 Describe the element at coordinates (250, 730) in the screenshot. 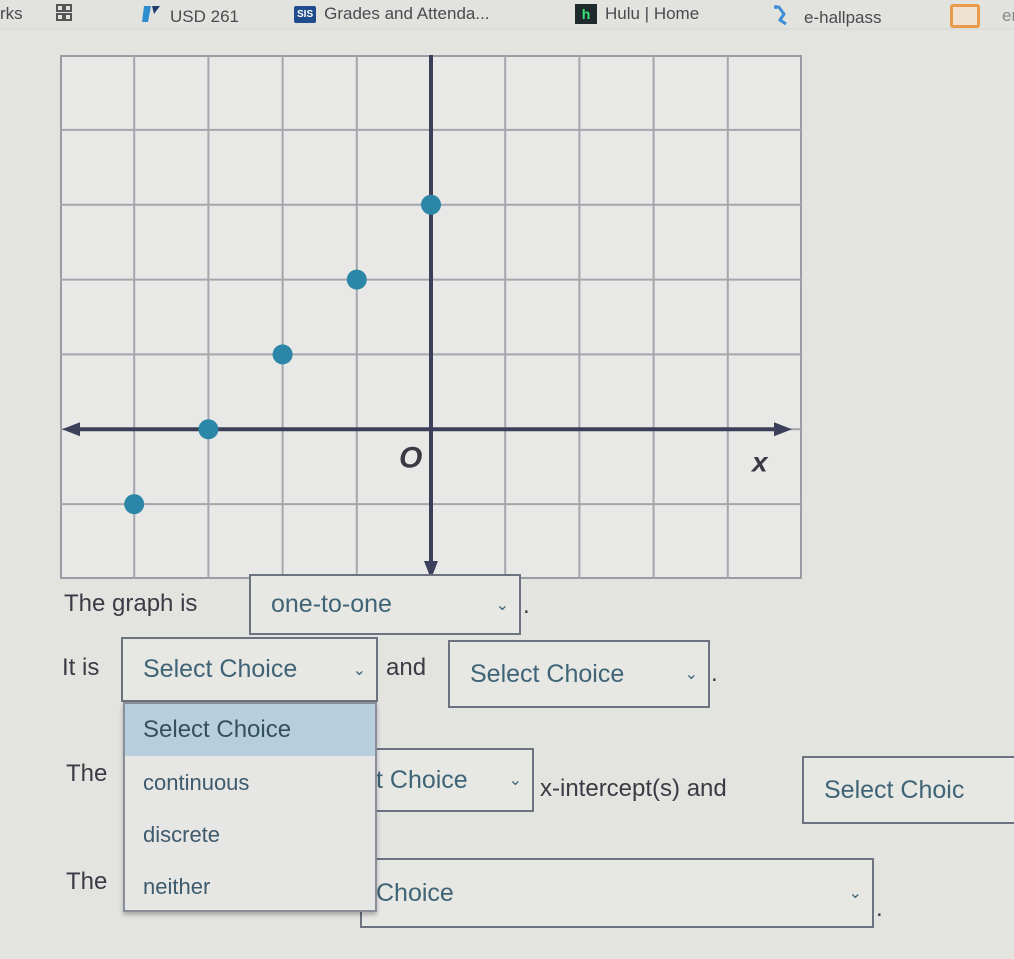

I see `dropdown-option-select-choice: Select Choice` at that location.